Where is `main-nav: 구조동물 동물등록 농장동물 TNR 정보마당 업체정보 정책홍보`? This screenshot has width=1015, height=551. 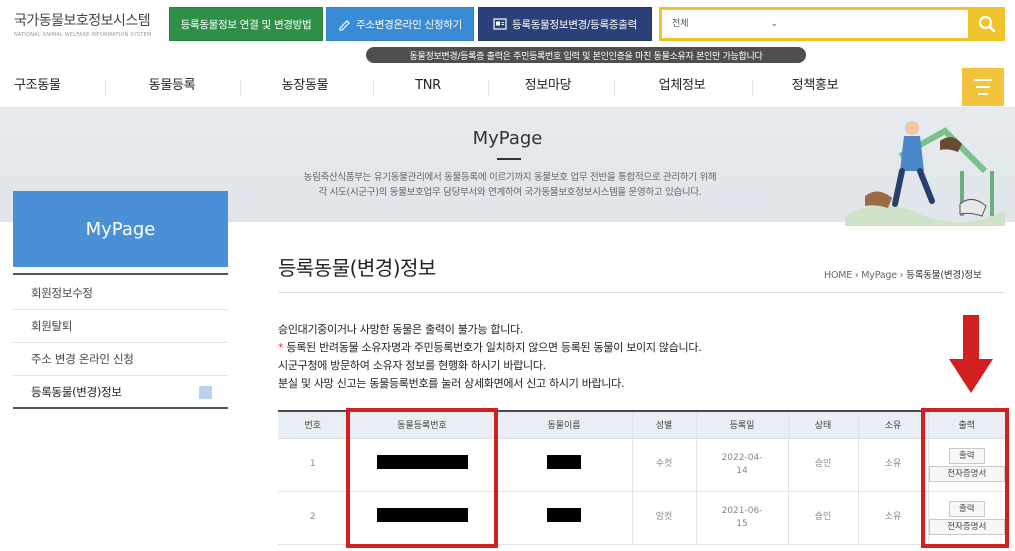 main-nav: 구조동물 동물등록 농장동물 TNR 정보마당 업체정보 정책홍보 is located at coordinates (507, 87).